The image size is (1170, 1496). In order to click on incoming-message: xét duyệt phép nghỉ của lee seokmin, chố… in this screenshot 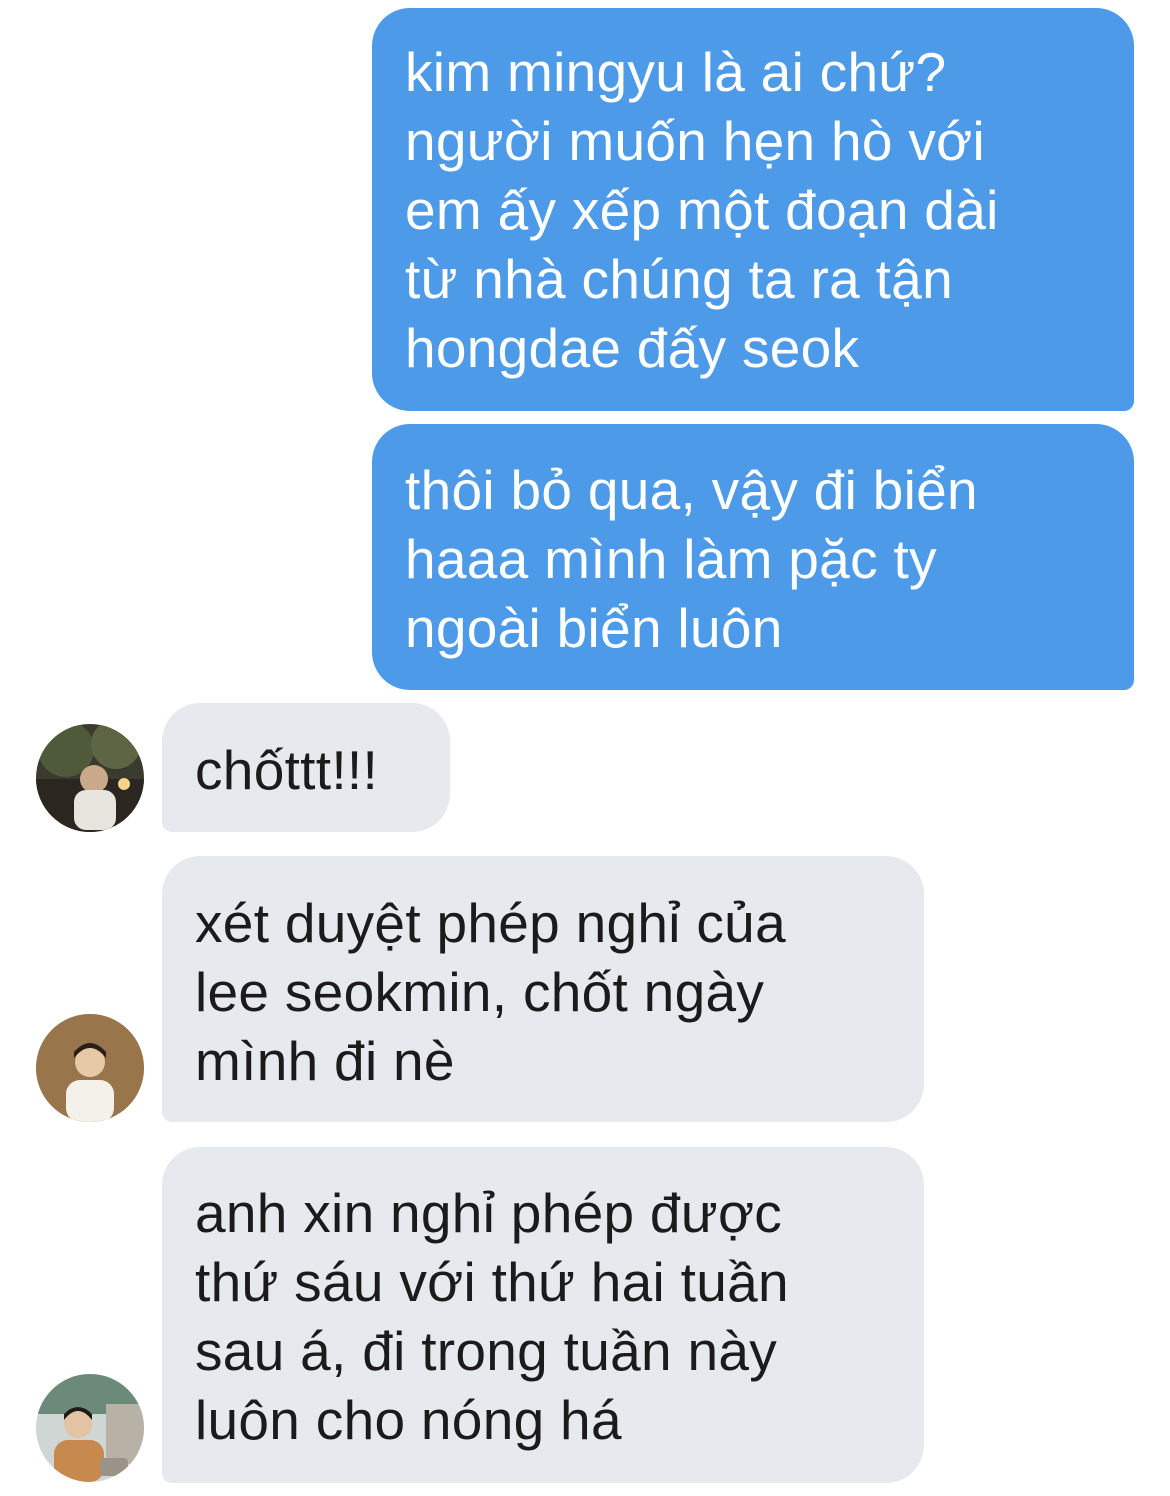, I will do `click(543, 989)`.